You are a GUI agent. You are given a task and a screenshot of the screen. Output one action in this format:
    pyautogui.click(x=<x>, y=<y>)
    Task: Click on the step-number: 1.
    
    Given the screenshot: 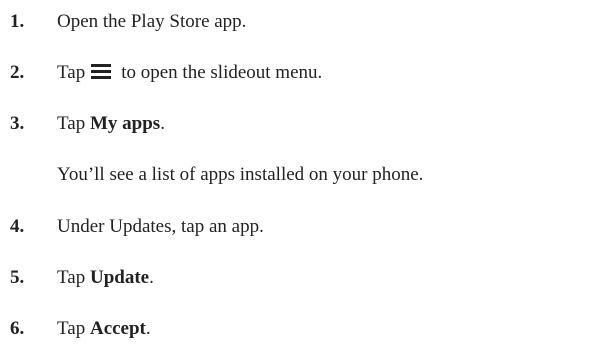 What is the action you would take?
    pyautogui.click(x=17, y=21)
    